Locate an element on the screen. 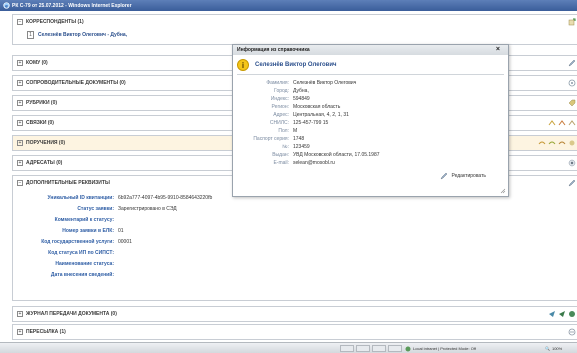  requisite-row: Код государственной услуги: 00001 is located at coordinates (86, 241).